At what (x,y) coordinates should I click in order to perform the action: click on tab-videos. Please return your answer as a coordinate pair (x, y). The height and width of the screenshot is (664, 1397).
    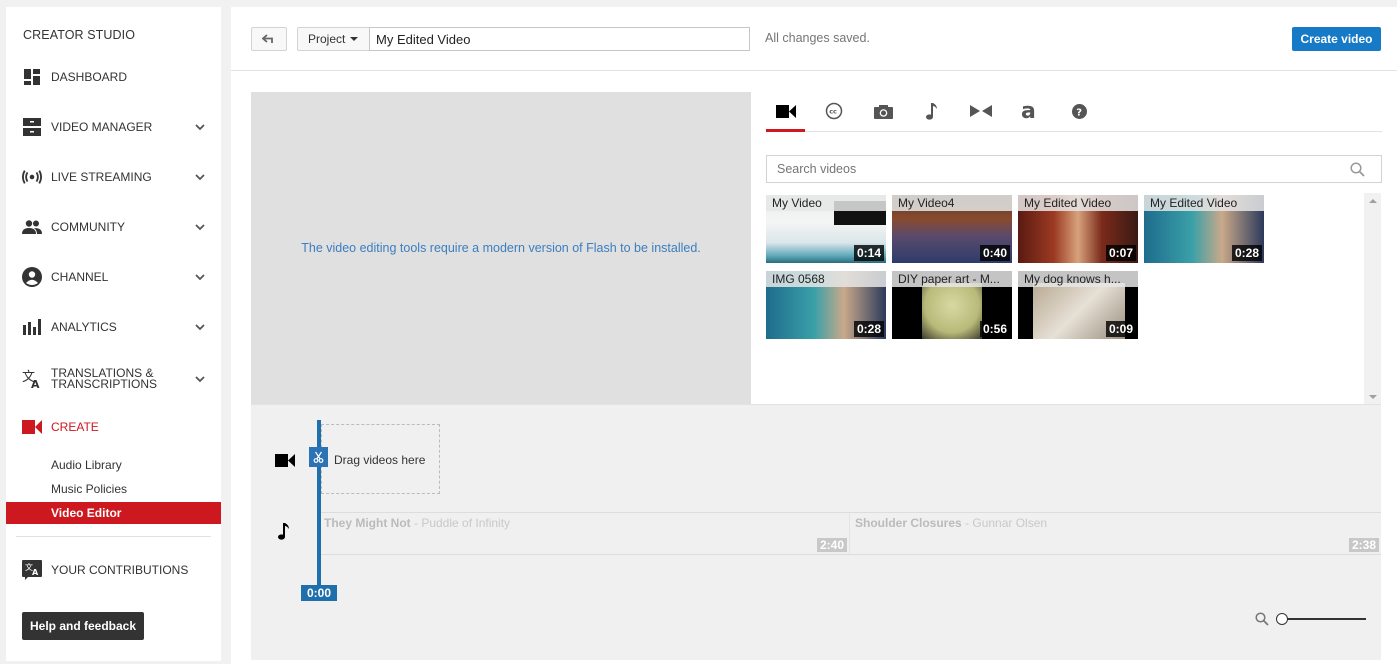
    Looking at the image, I should click on (786, 112).